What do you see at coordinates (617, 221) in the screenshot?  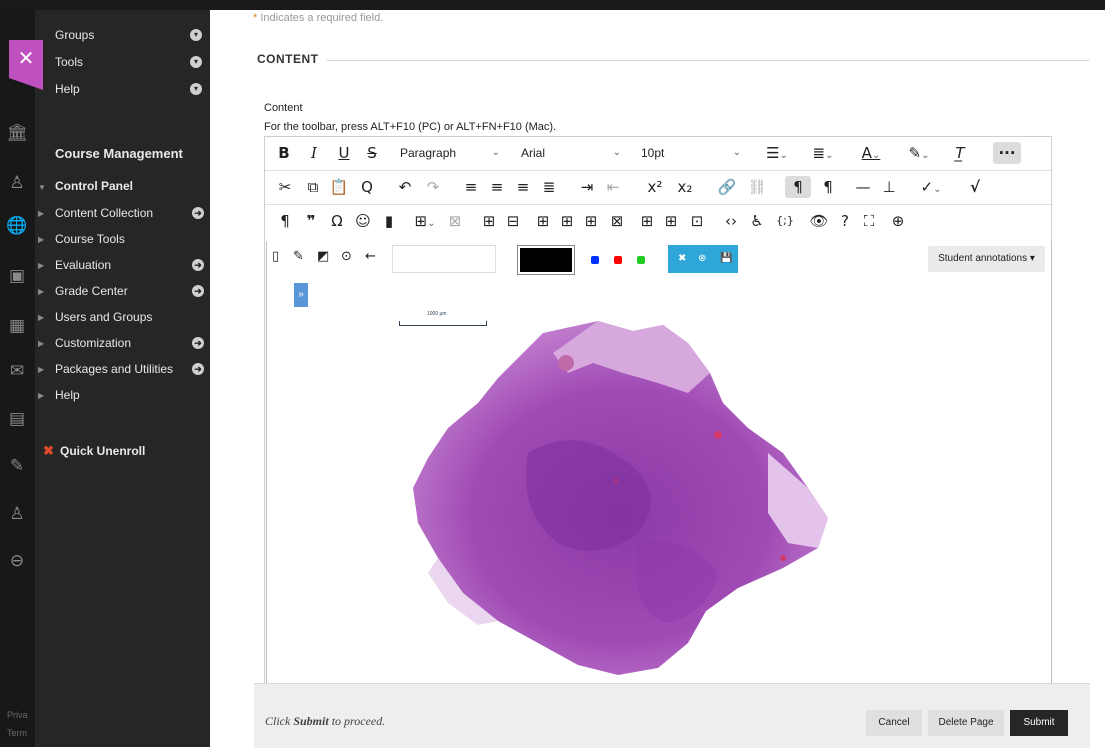 I see `table-delete-row-icon: ⊠` at bounding box center [617, 221].